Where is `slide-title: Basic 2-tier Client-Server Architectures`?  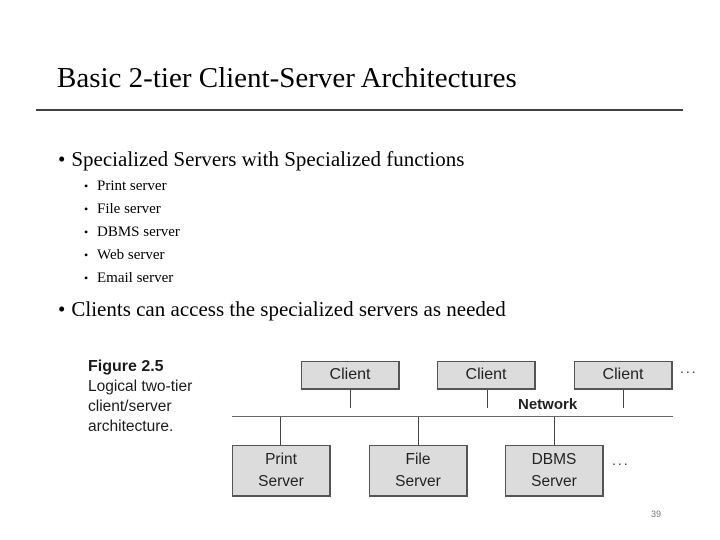 slide-title: Basic 2-tier Client-Server Architectures is located at coordinates (287, 78).